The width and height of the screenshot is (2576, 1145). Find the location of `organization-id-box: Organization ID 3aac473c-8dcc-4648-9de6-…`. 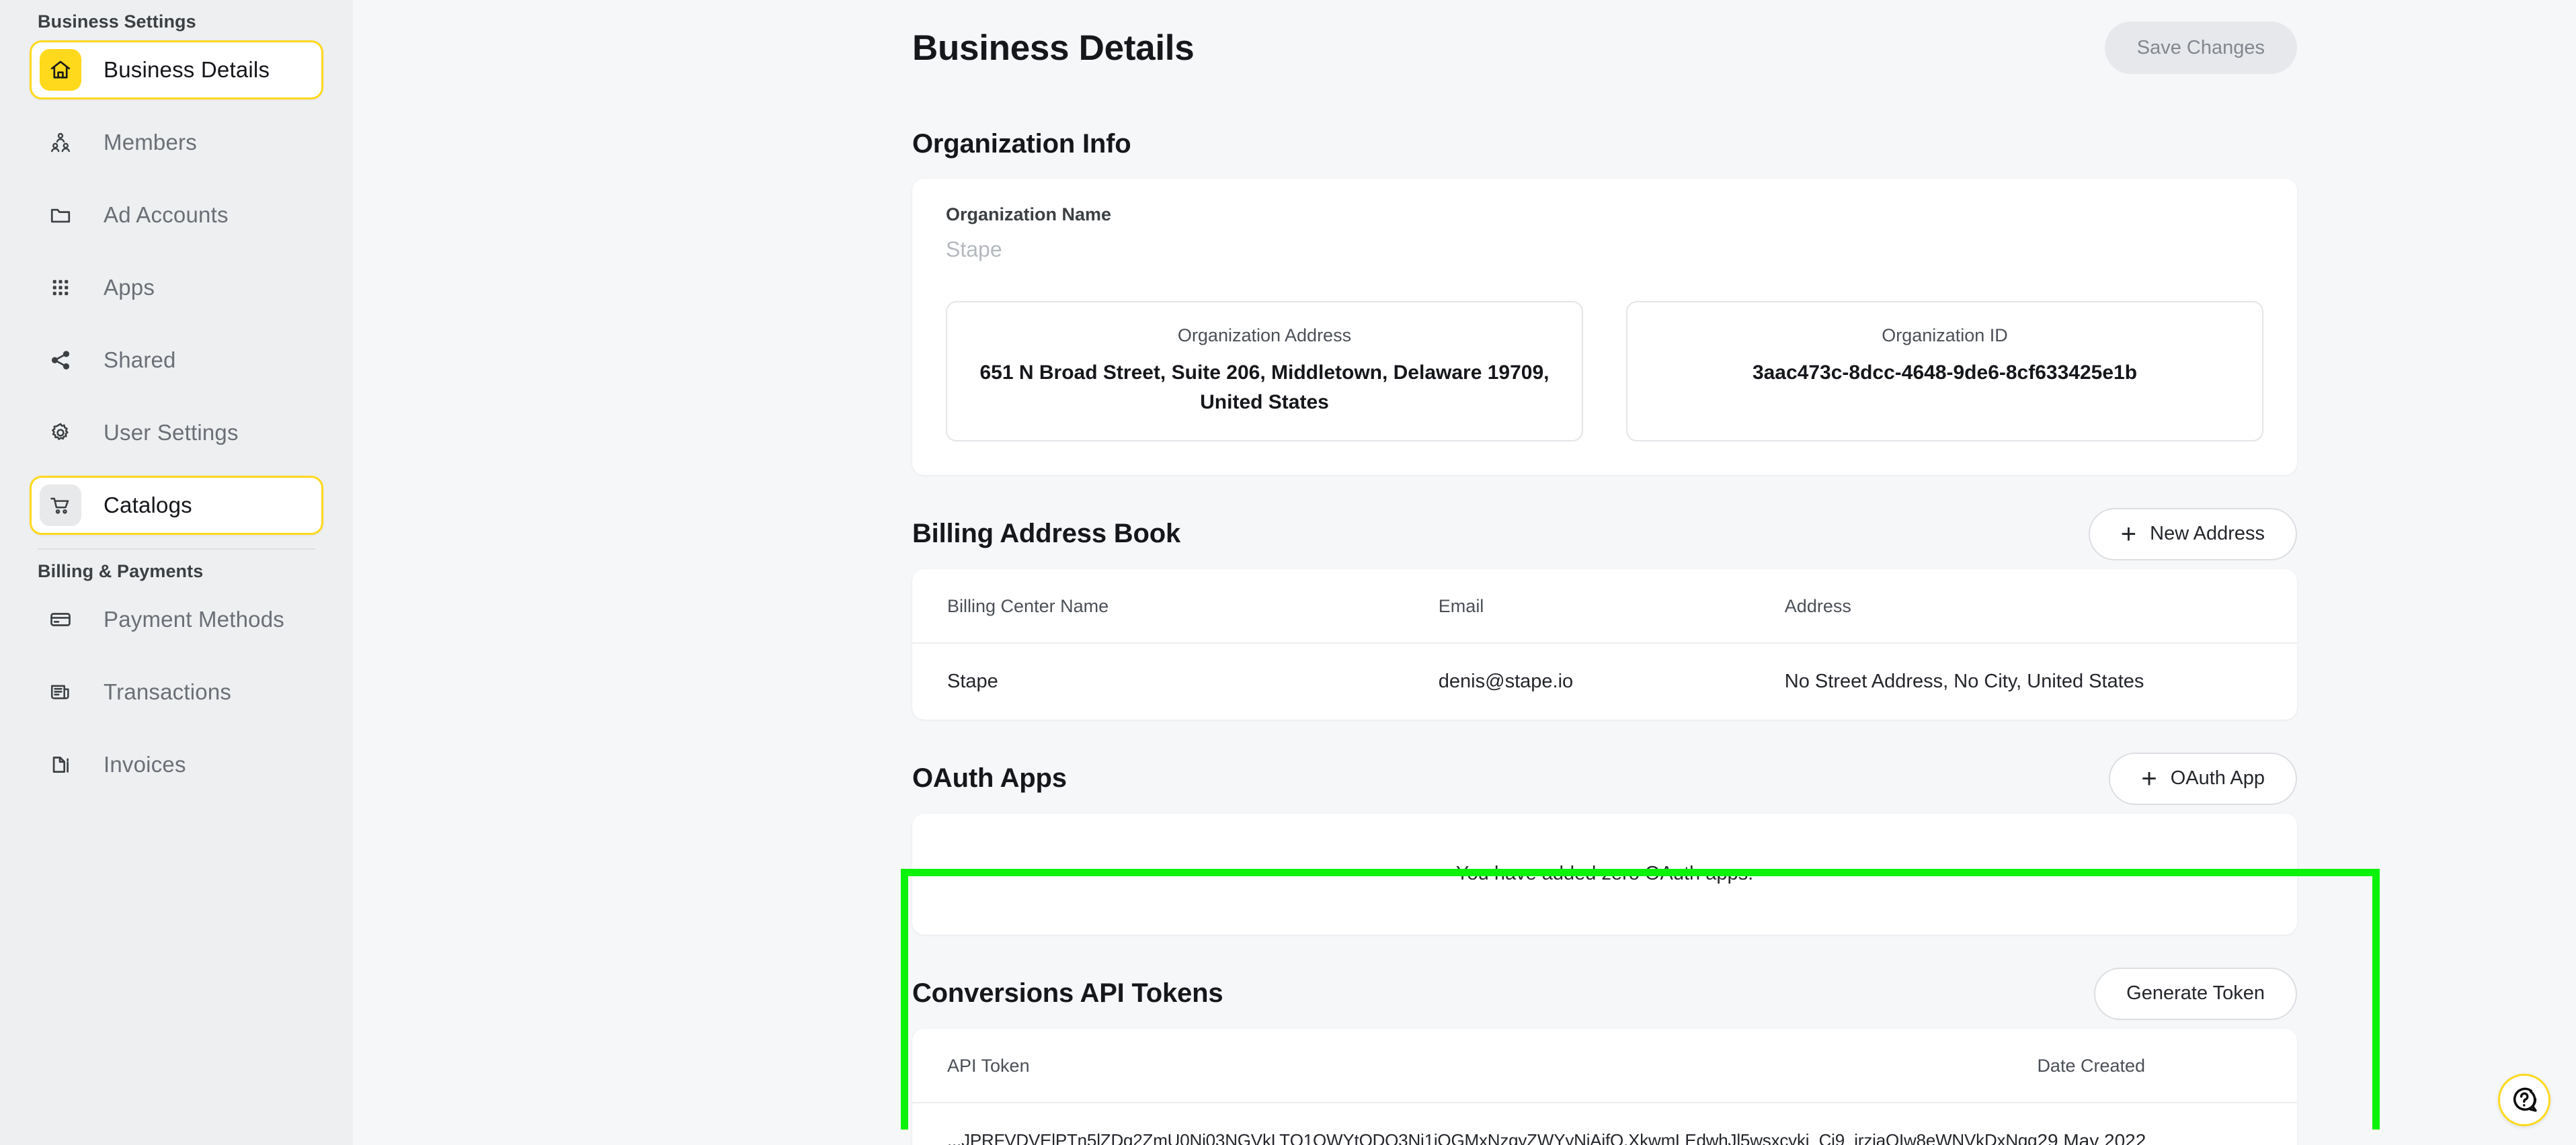

organization-id-box: Organization ID 3aac473c-8dcc-4648-9de6-… is located at coordinates (1944, 371).